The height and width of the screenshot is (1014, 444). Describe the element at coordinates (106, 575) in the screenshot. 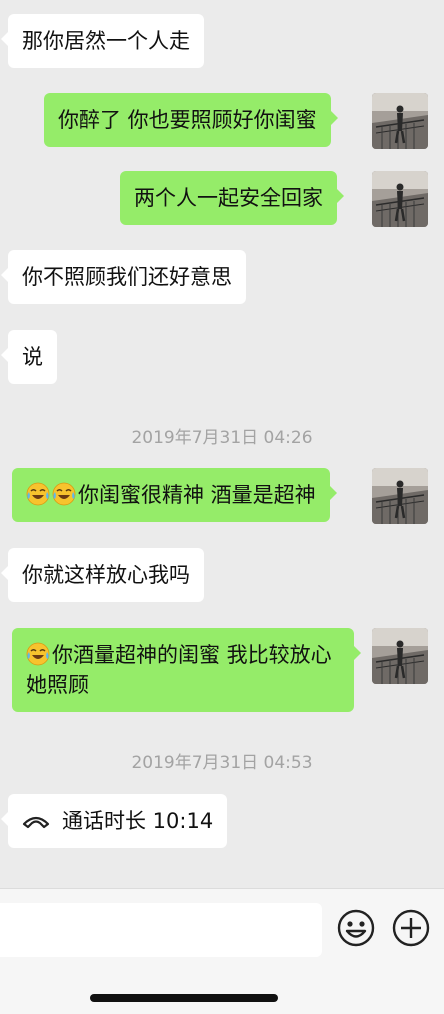

I see `message-text: 你就这样放心我吗` at that location.